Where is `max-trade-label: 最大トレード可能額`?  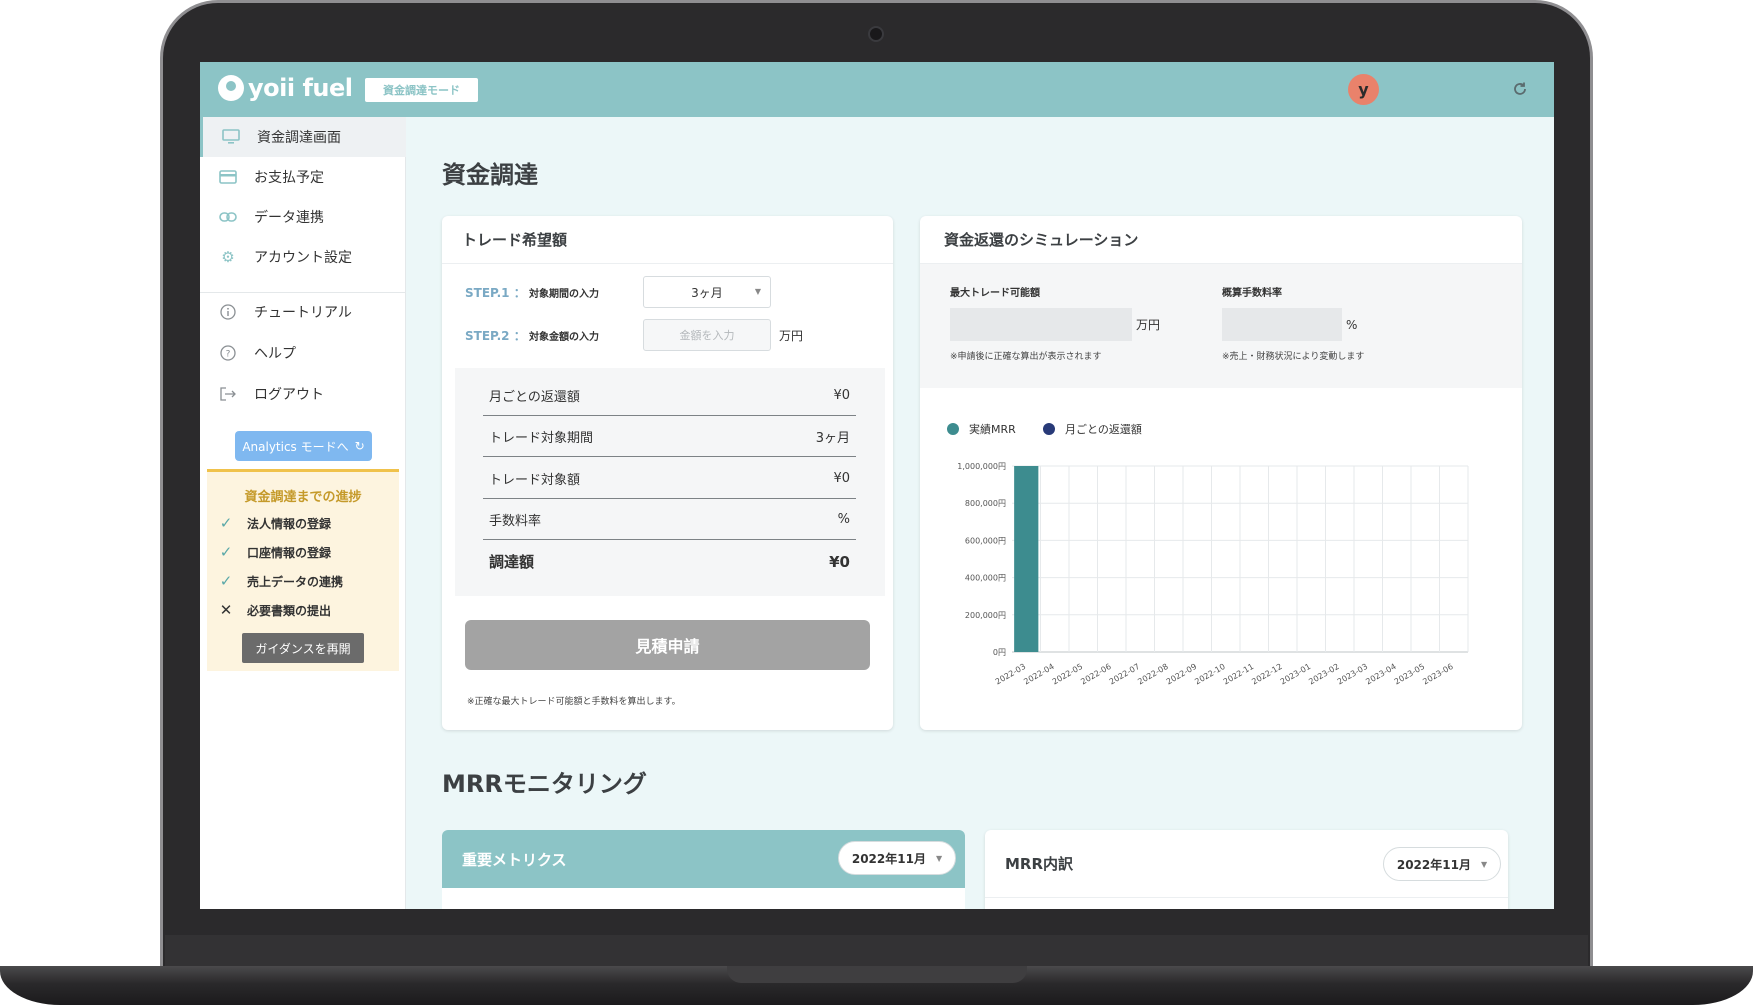
max-trade-label: 最大トレード可能額 is located at coordinates (995, 293).